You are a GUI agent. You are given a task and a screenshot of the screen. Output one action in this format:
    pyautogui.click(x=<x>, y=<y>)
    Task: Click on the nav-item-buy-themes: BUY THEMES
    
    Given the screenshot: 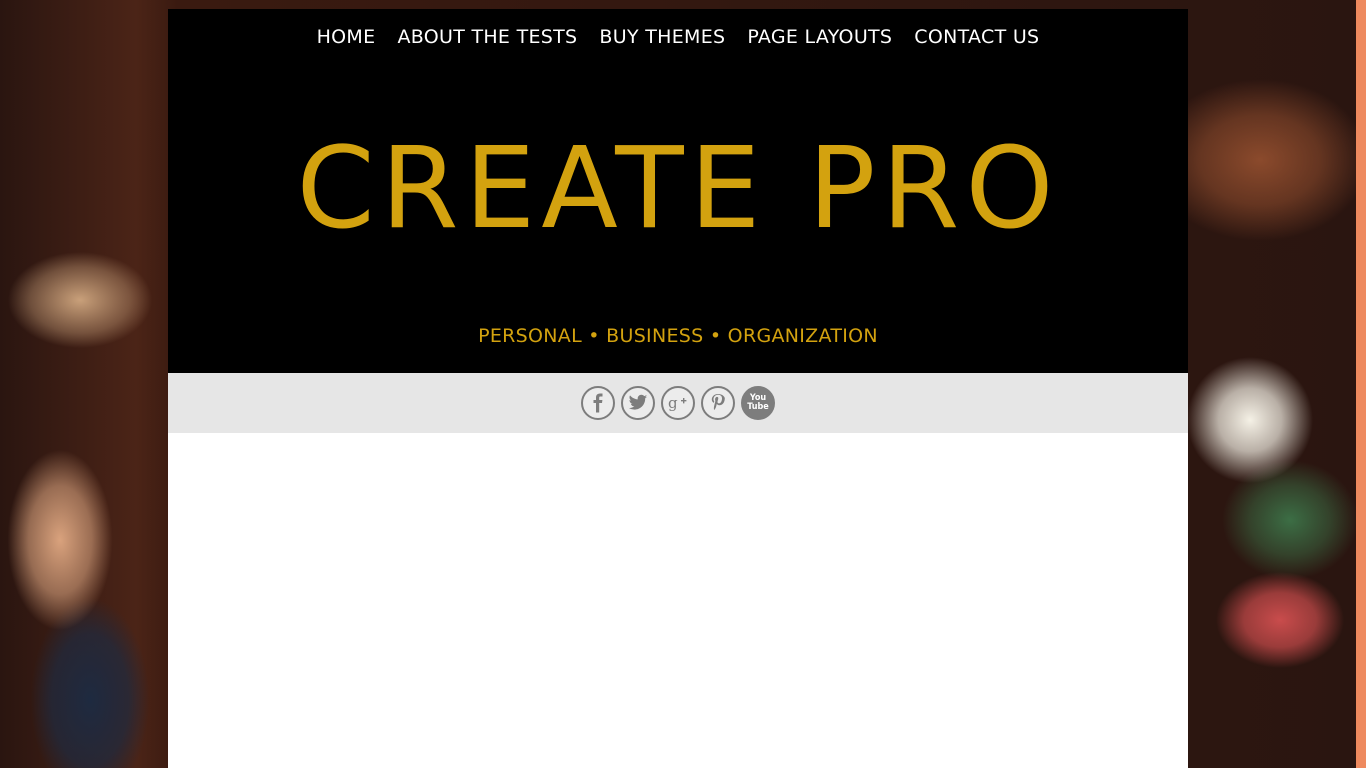 What is the action you would take?
    pyautogui.click(x=662, y=37)
    